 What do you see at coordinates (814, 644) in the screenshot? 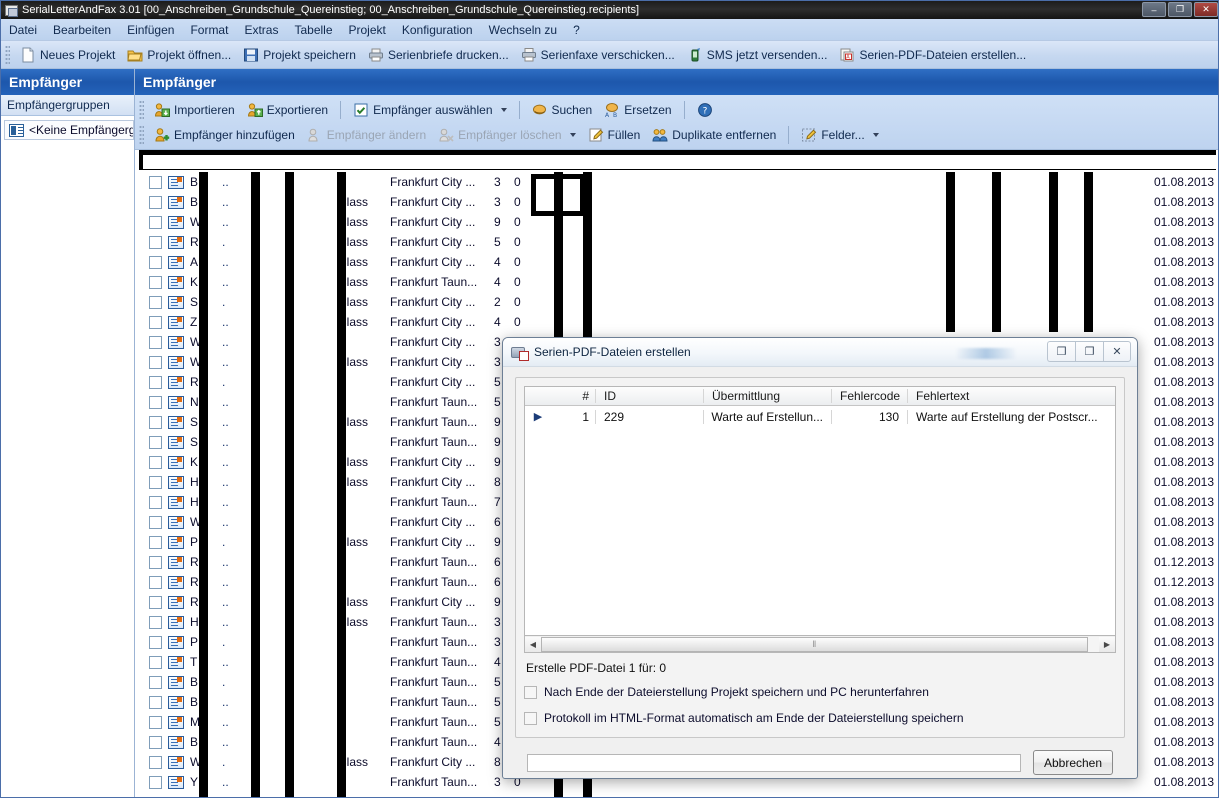
I see `hscroll-thumb: ‖` at bounding box center [814, 644].